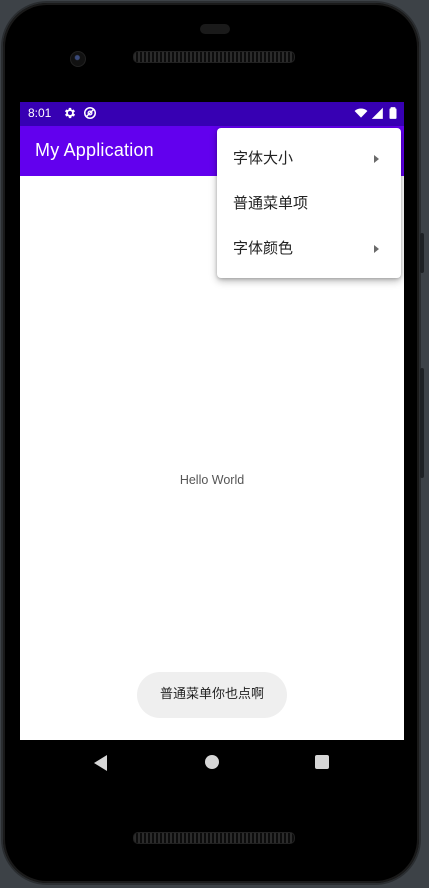  I want to click on menu-item-label: 字体颜色, so click(263, 248).